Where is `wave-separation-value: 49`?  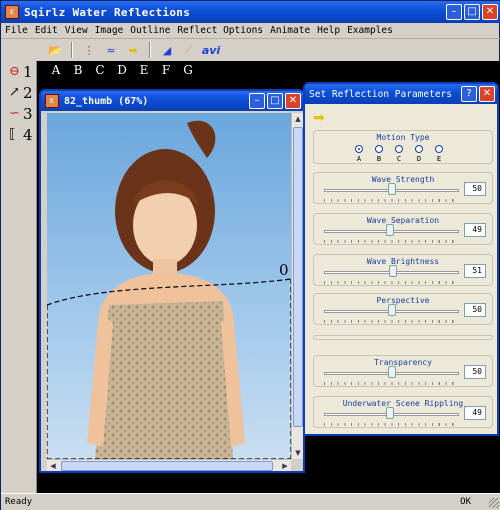
wave-separation-value: 49 is located at coordinates (475, 230).